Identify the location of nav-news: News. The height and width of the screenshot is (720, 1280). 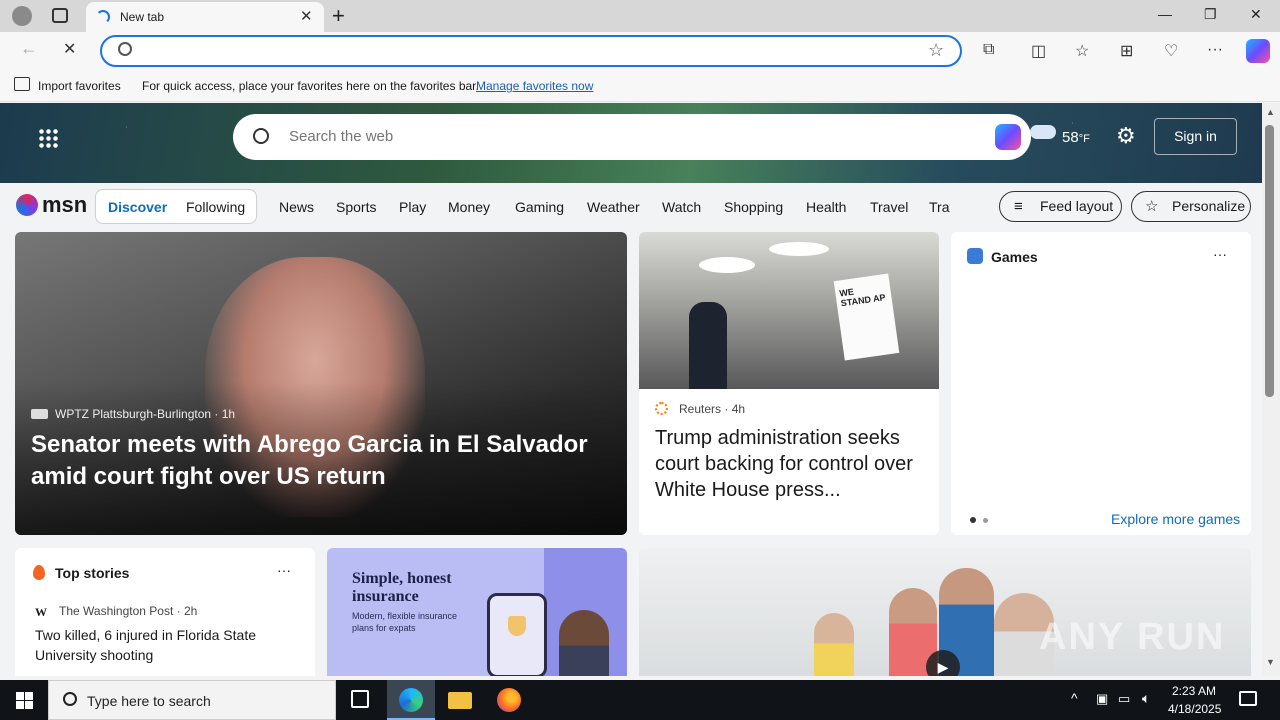
(296, 207).